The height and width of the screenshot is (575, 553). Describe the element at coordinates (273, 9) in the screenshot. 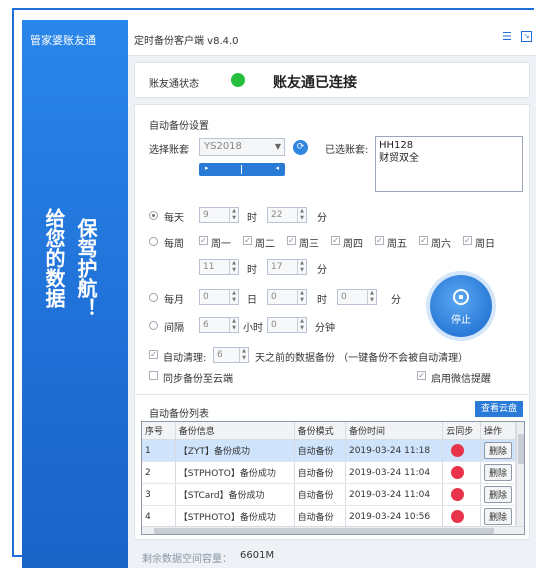

I see `frame-line-top` at that location.